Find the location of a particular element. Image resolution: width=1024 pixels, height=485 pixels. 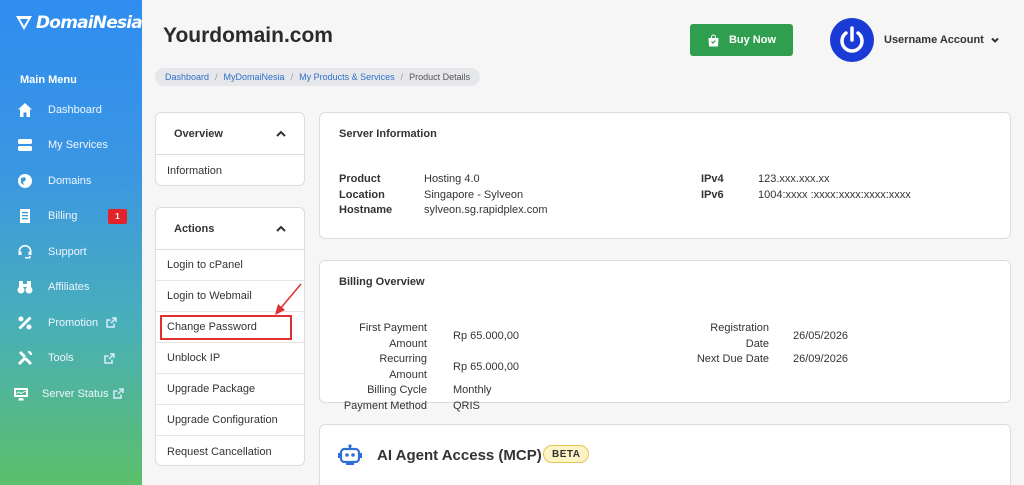

sidebar-item-my-services: My Services is located at coordinates (71, 146).